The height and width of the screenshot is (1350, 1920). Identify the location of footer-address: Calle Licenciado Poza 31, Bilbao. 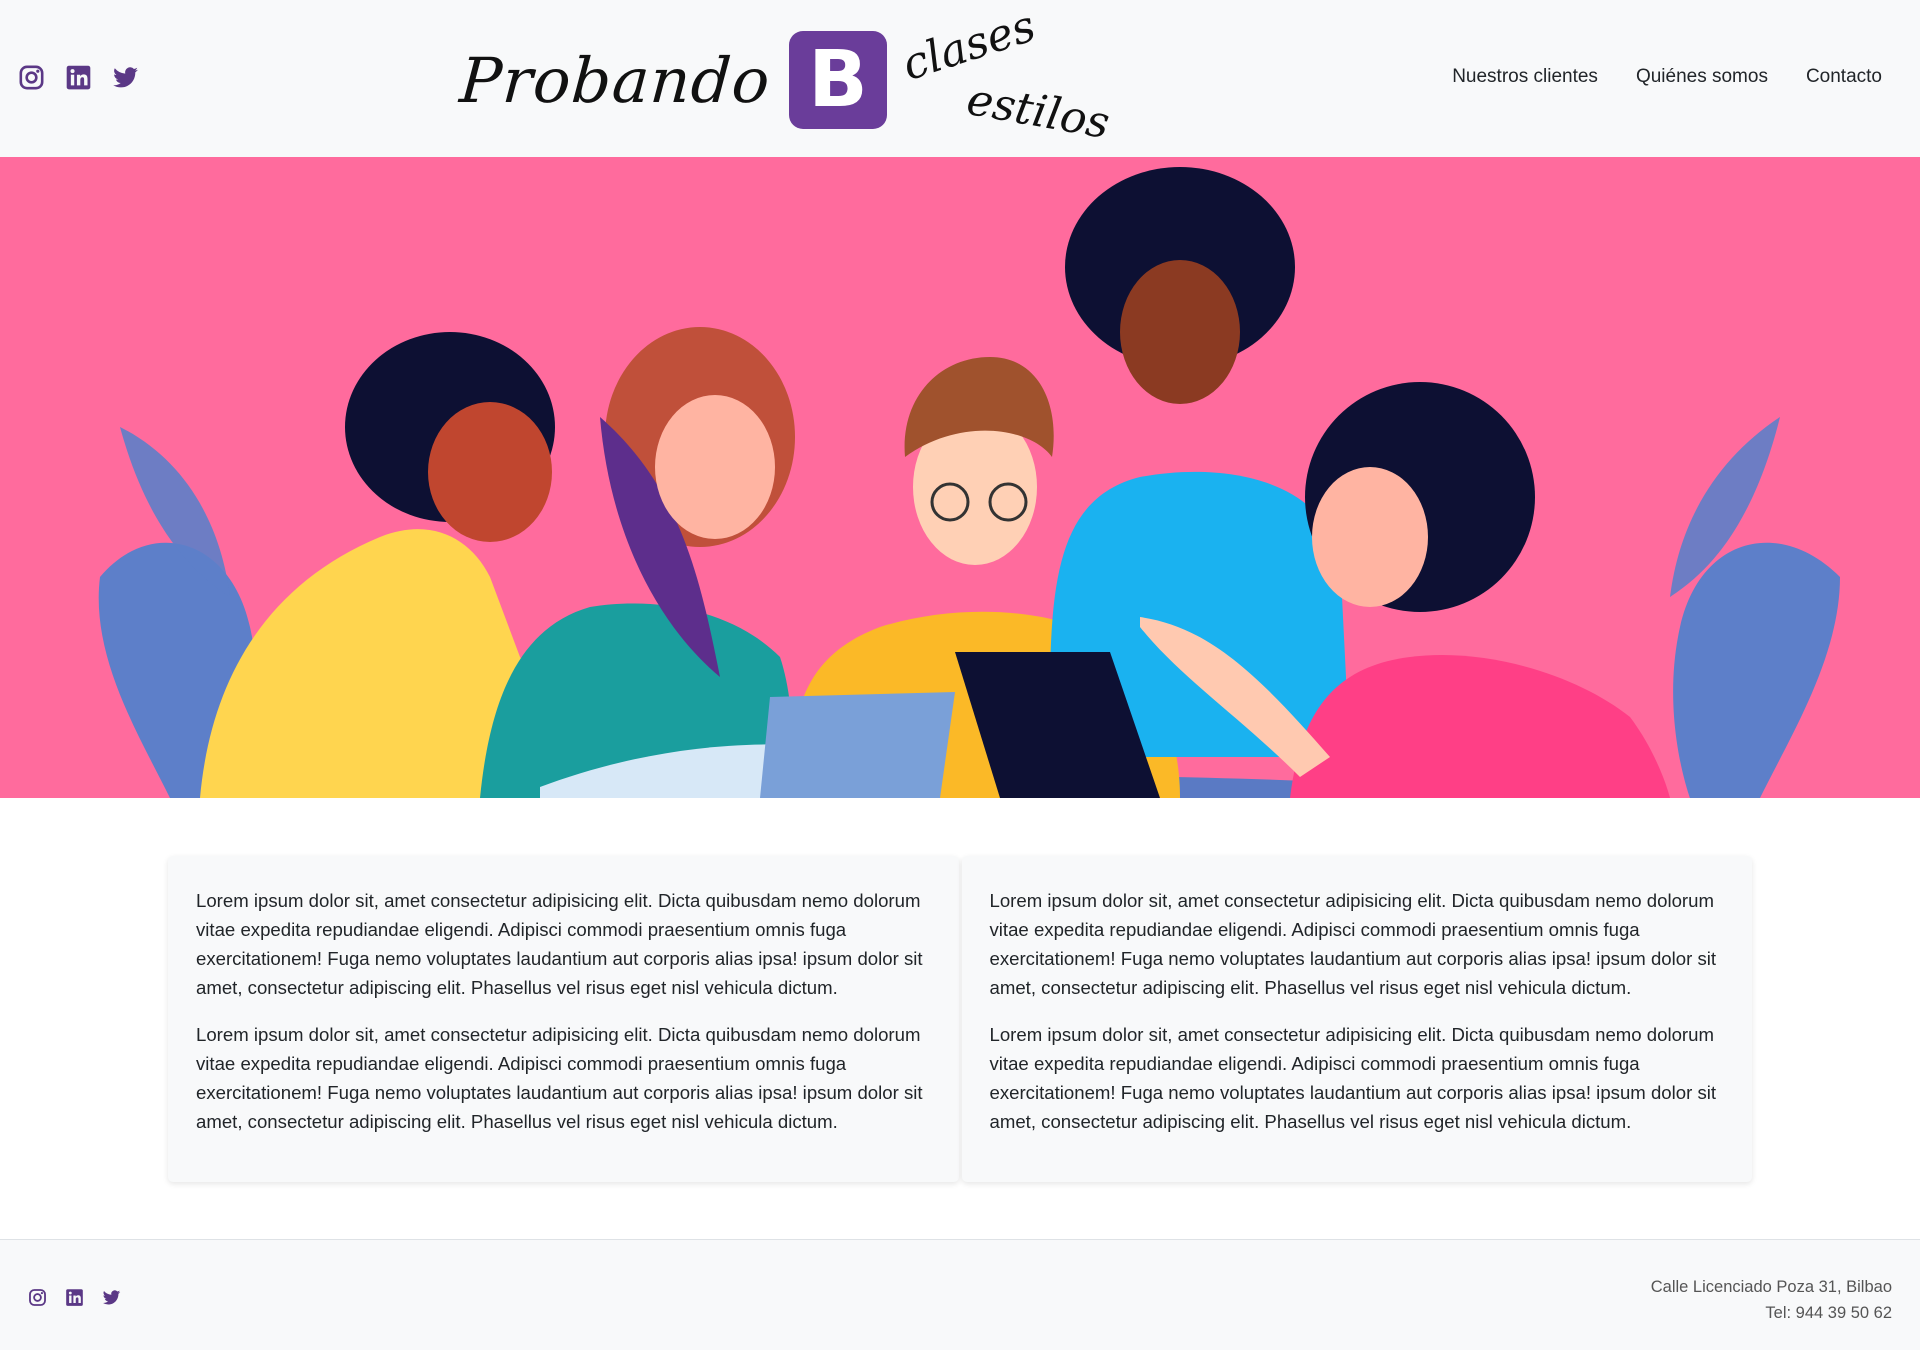
(1771, 1287).